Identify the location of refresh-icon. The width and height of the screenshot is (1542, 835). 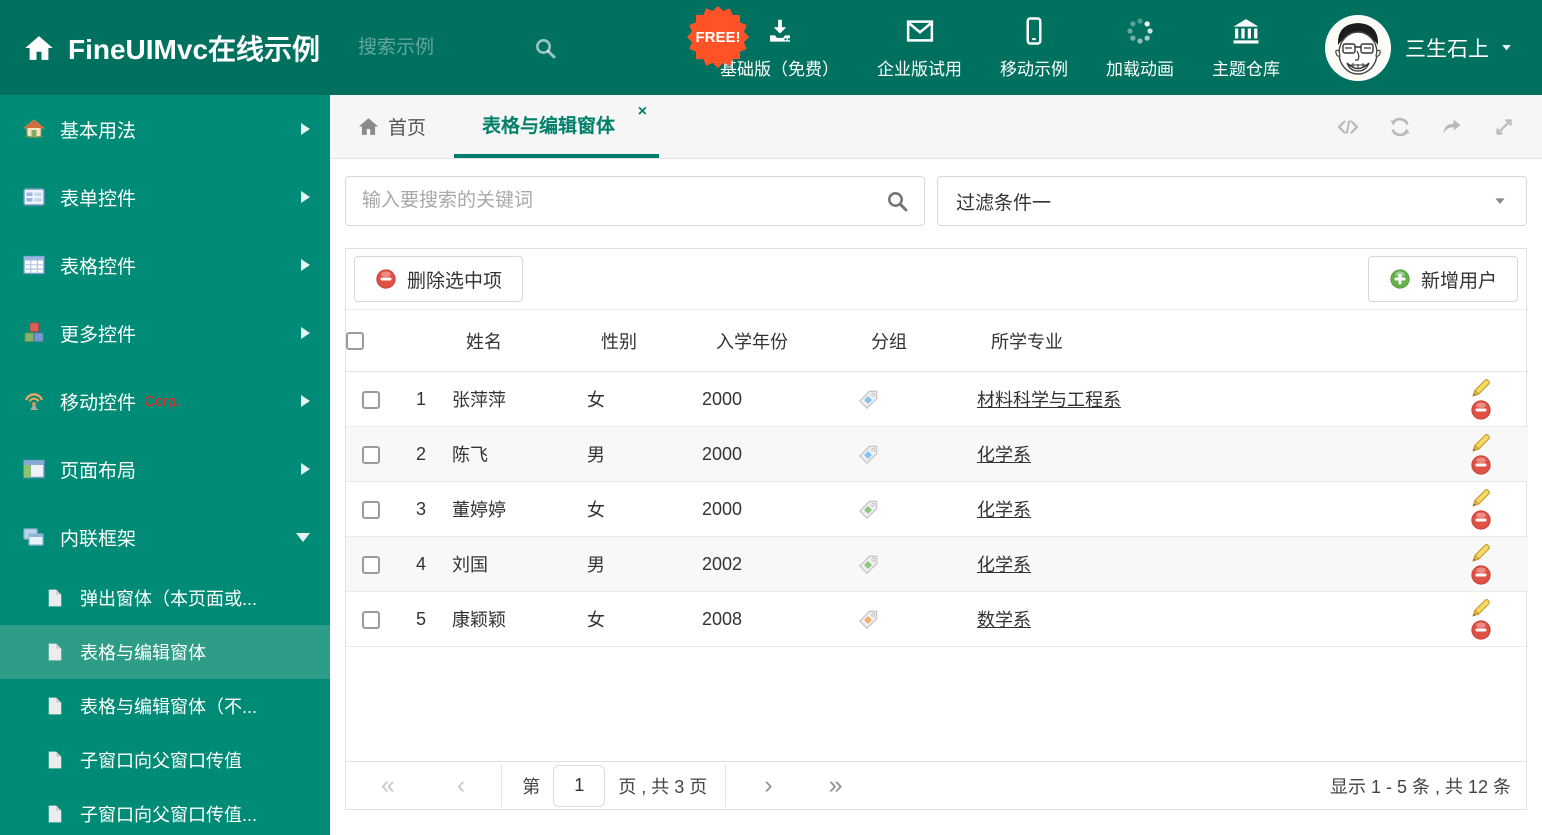
(1400, 127).